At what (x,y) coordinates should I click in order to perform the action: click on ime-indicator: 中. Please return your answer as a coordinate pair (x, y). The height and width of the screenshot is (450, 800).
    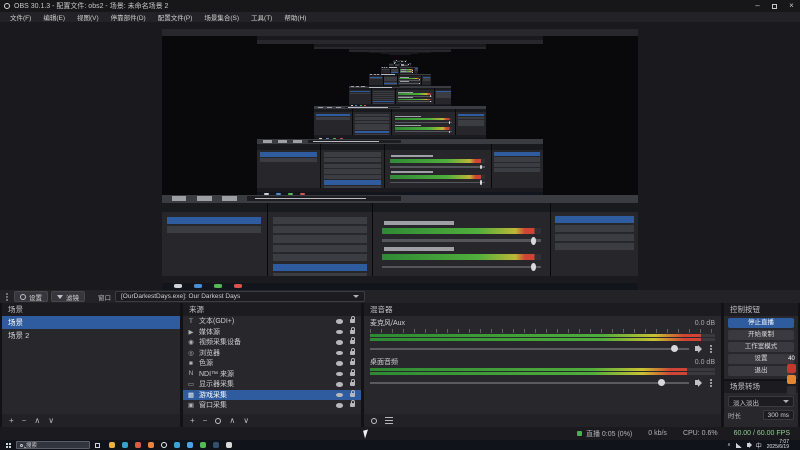
    Looking at the image, I should click on (759, 445).